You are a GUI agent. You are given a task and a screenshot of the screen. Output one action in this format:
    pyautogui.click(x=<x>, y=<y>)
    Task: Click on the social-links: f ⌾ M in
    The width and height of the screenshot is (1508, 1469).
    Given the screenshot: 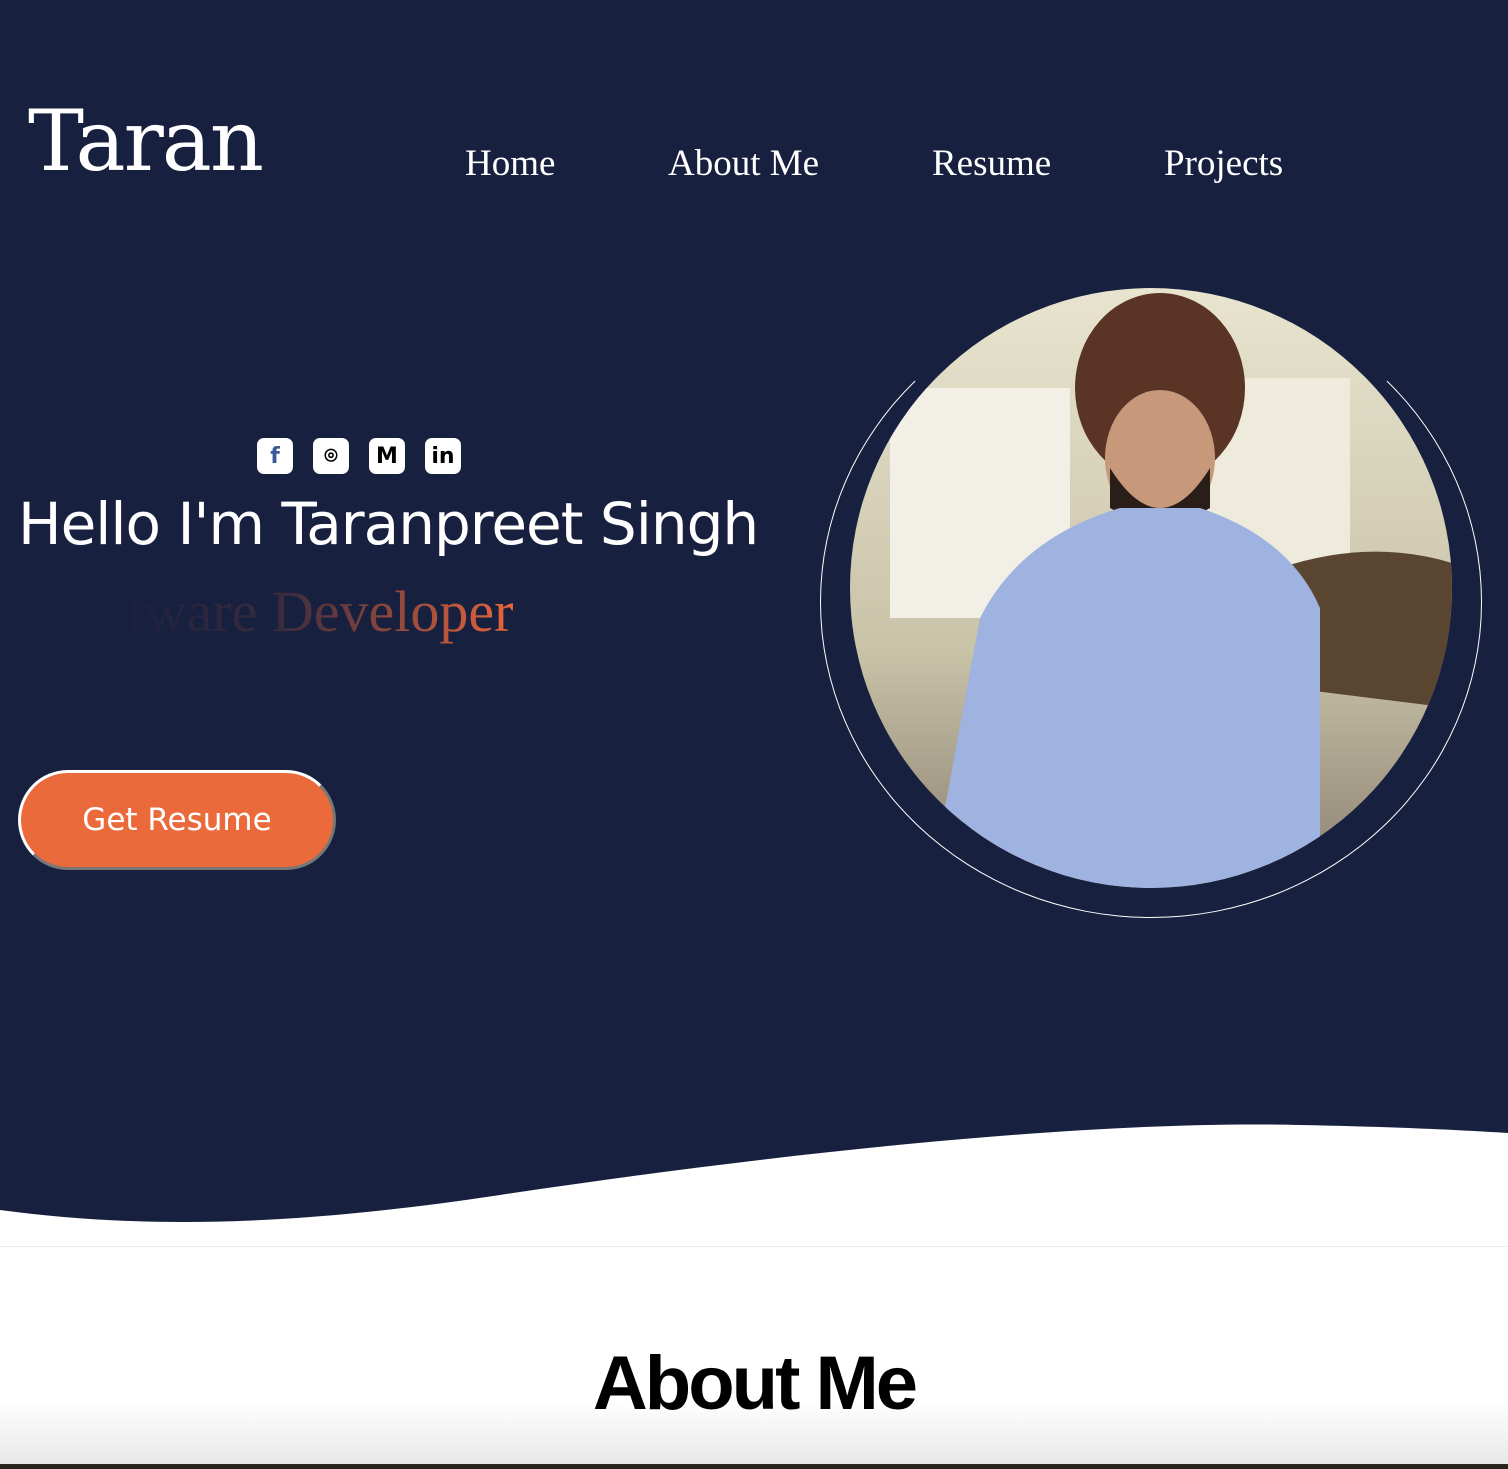 What is the action you would take?
    pyautogui.click(x=359, y=456)
    